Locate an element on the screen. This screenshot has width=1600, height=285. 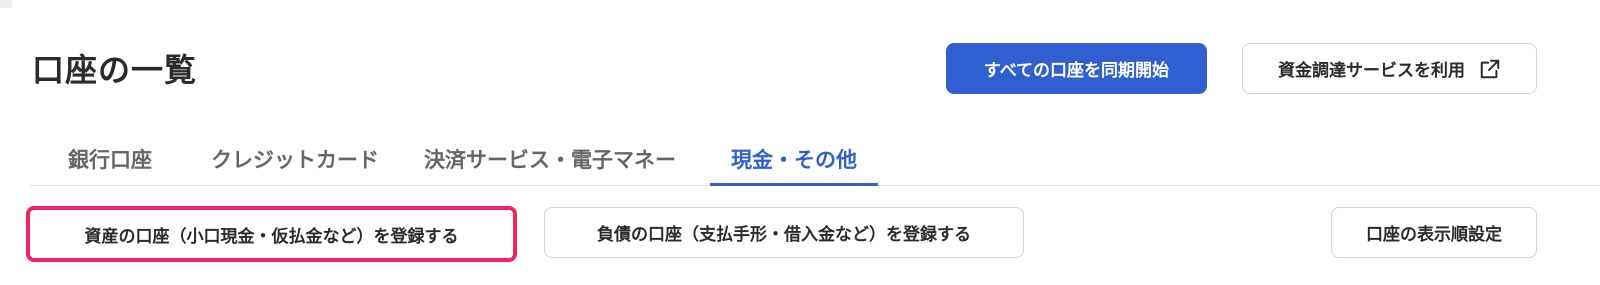
tab-payment-services: 決済サービス・電子マネー is located at coordinates (550, 163).